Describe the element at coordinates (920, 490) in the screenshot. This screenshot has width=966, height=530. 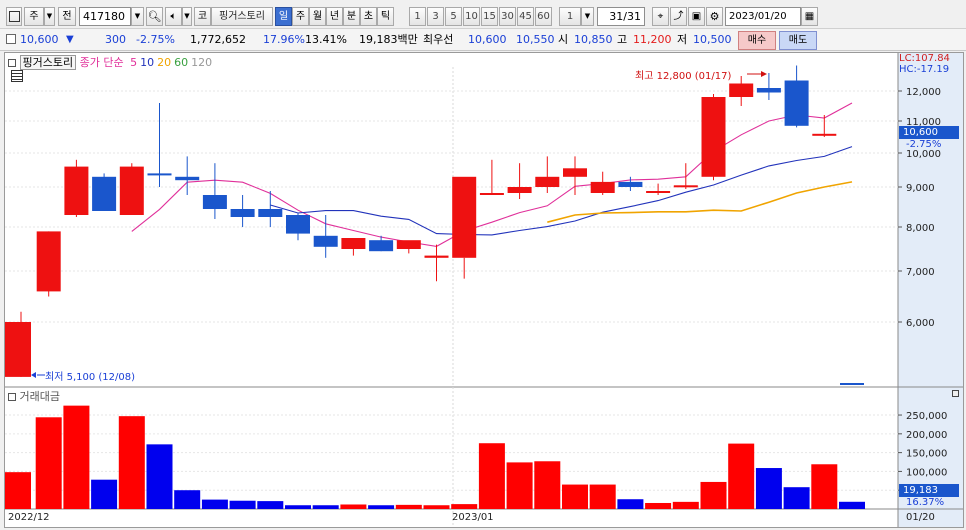
I see `last-volume-value: 19,183` at that location.